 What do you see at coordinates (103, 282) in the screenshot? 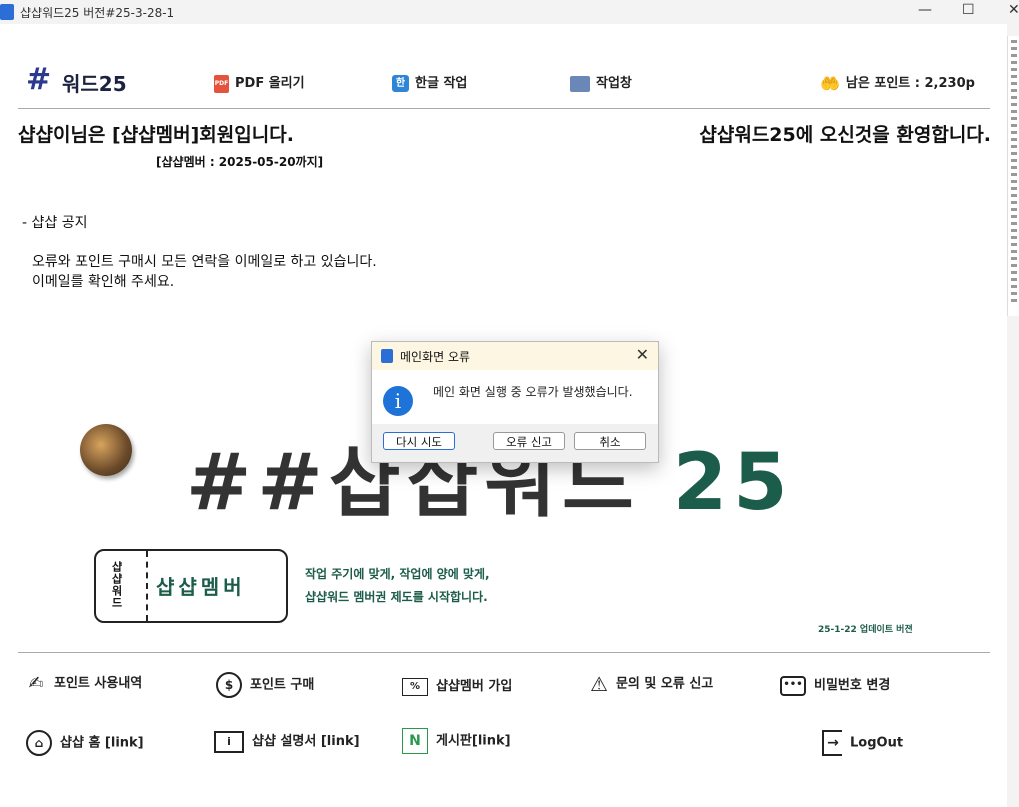
I see `notice-line-2: 이메일를 확인해 주세요.` at bounding box center [103, 282].